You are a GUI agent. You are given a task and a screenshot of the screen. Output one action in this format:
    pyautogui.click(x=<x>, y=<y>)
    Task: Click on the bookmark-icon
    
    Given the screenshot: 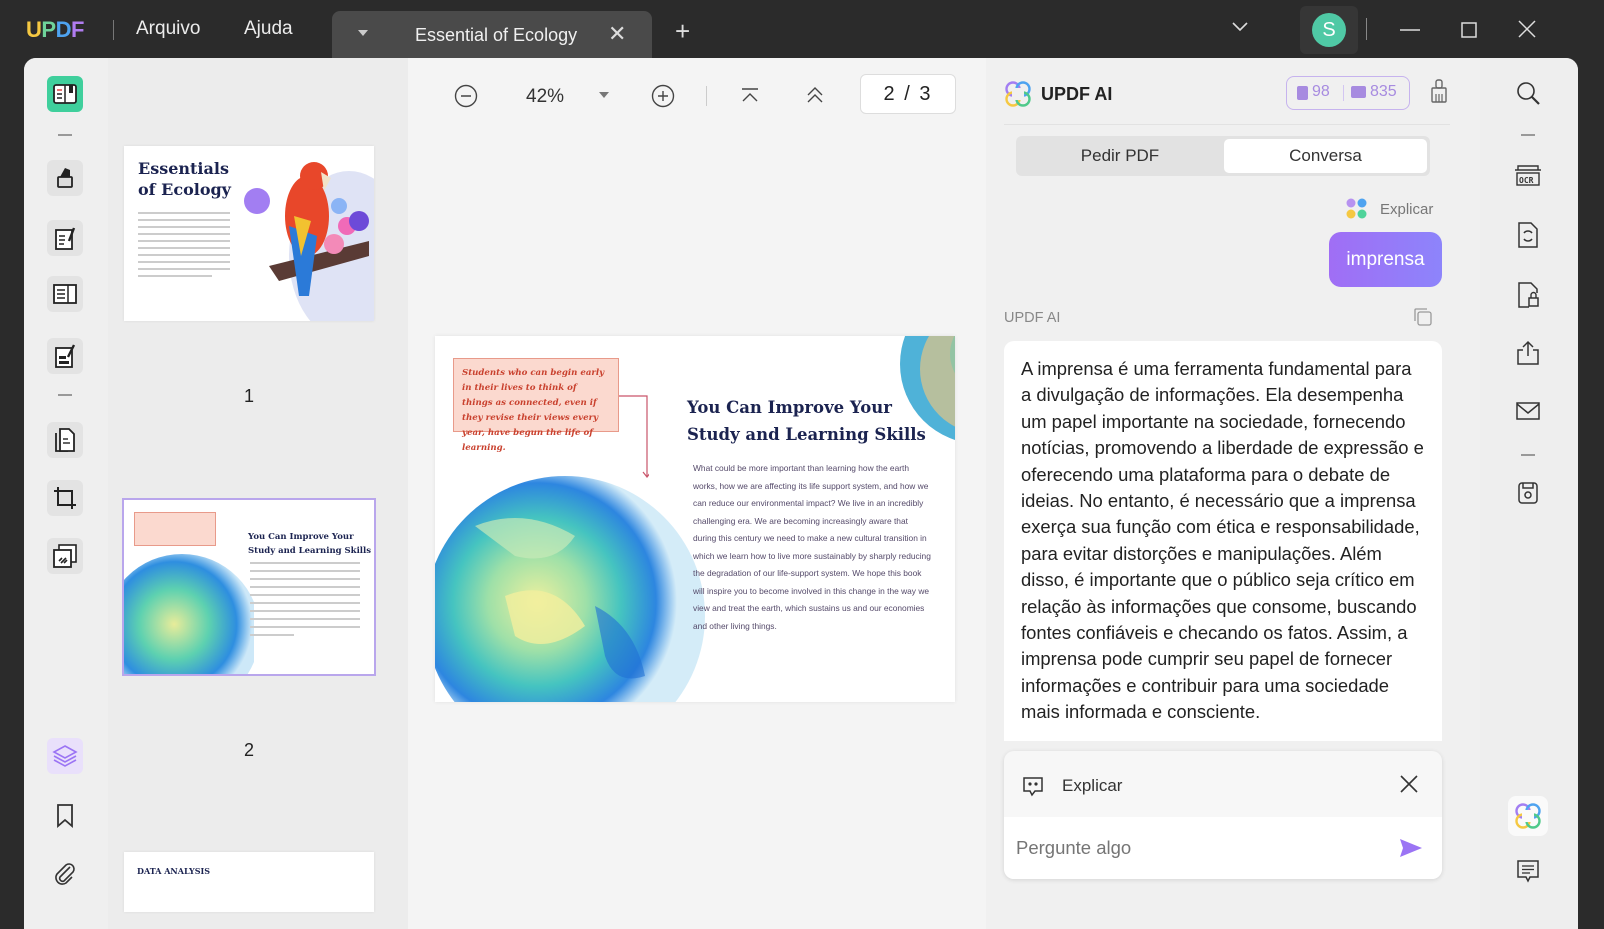 What is the action you would take?
    pyautogui.click(x=65, y=816)
    